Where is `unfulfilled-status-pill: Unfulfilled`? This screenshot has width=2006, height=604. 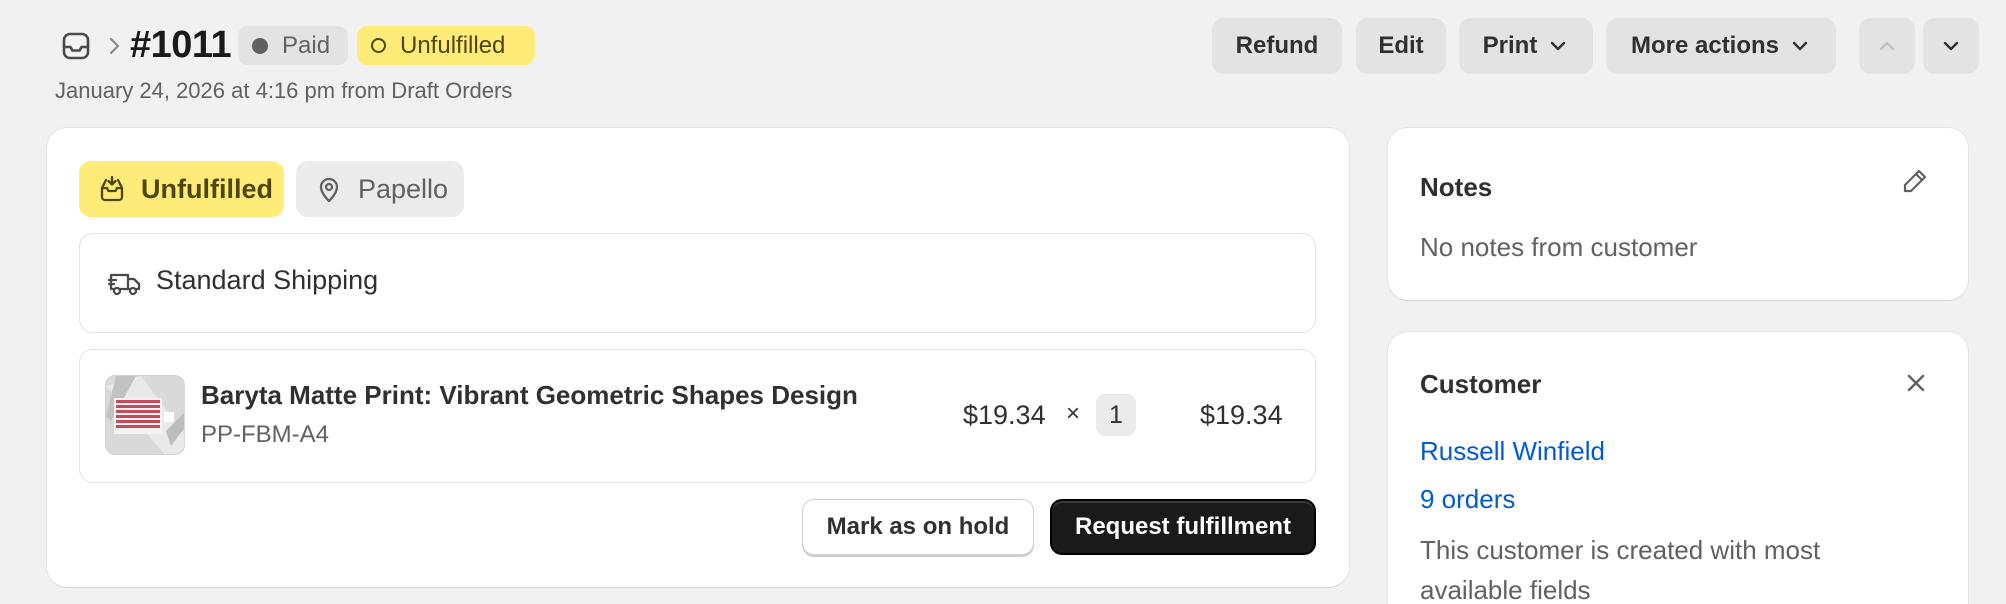
unfulfilled-status-pill: Unfulfilled is located at coordinates (181, 189).